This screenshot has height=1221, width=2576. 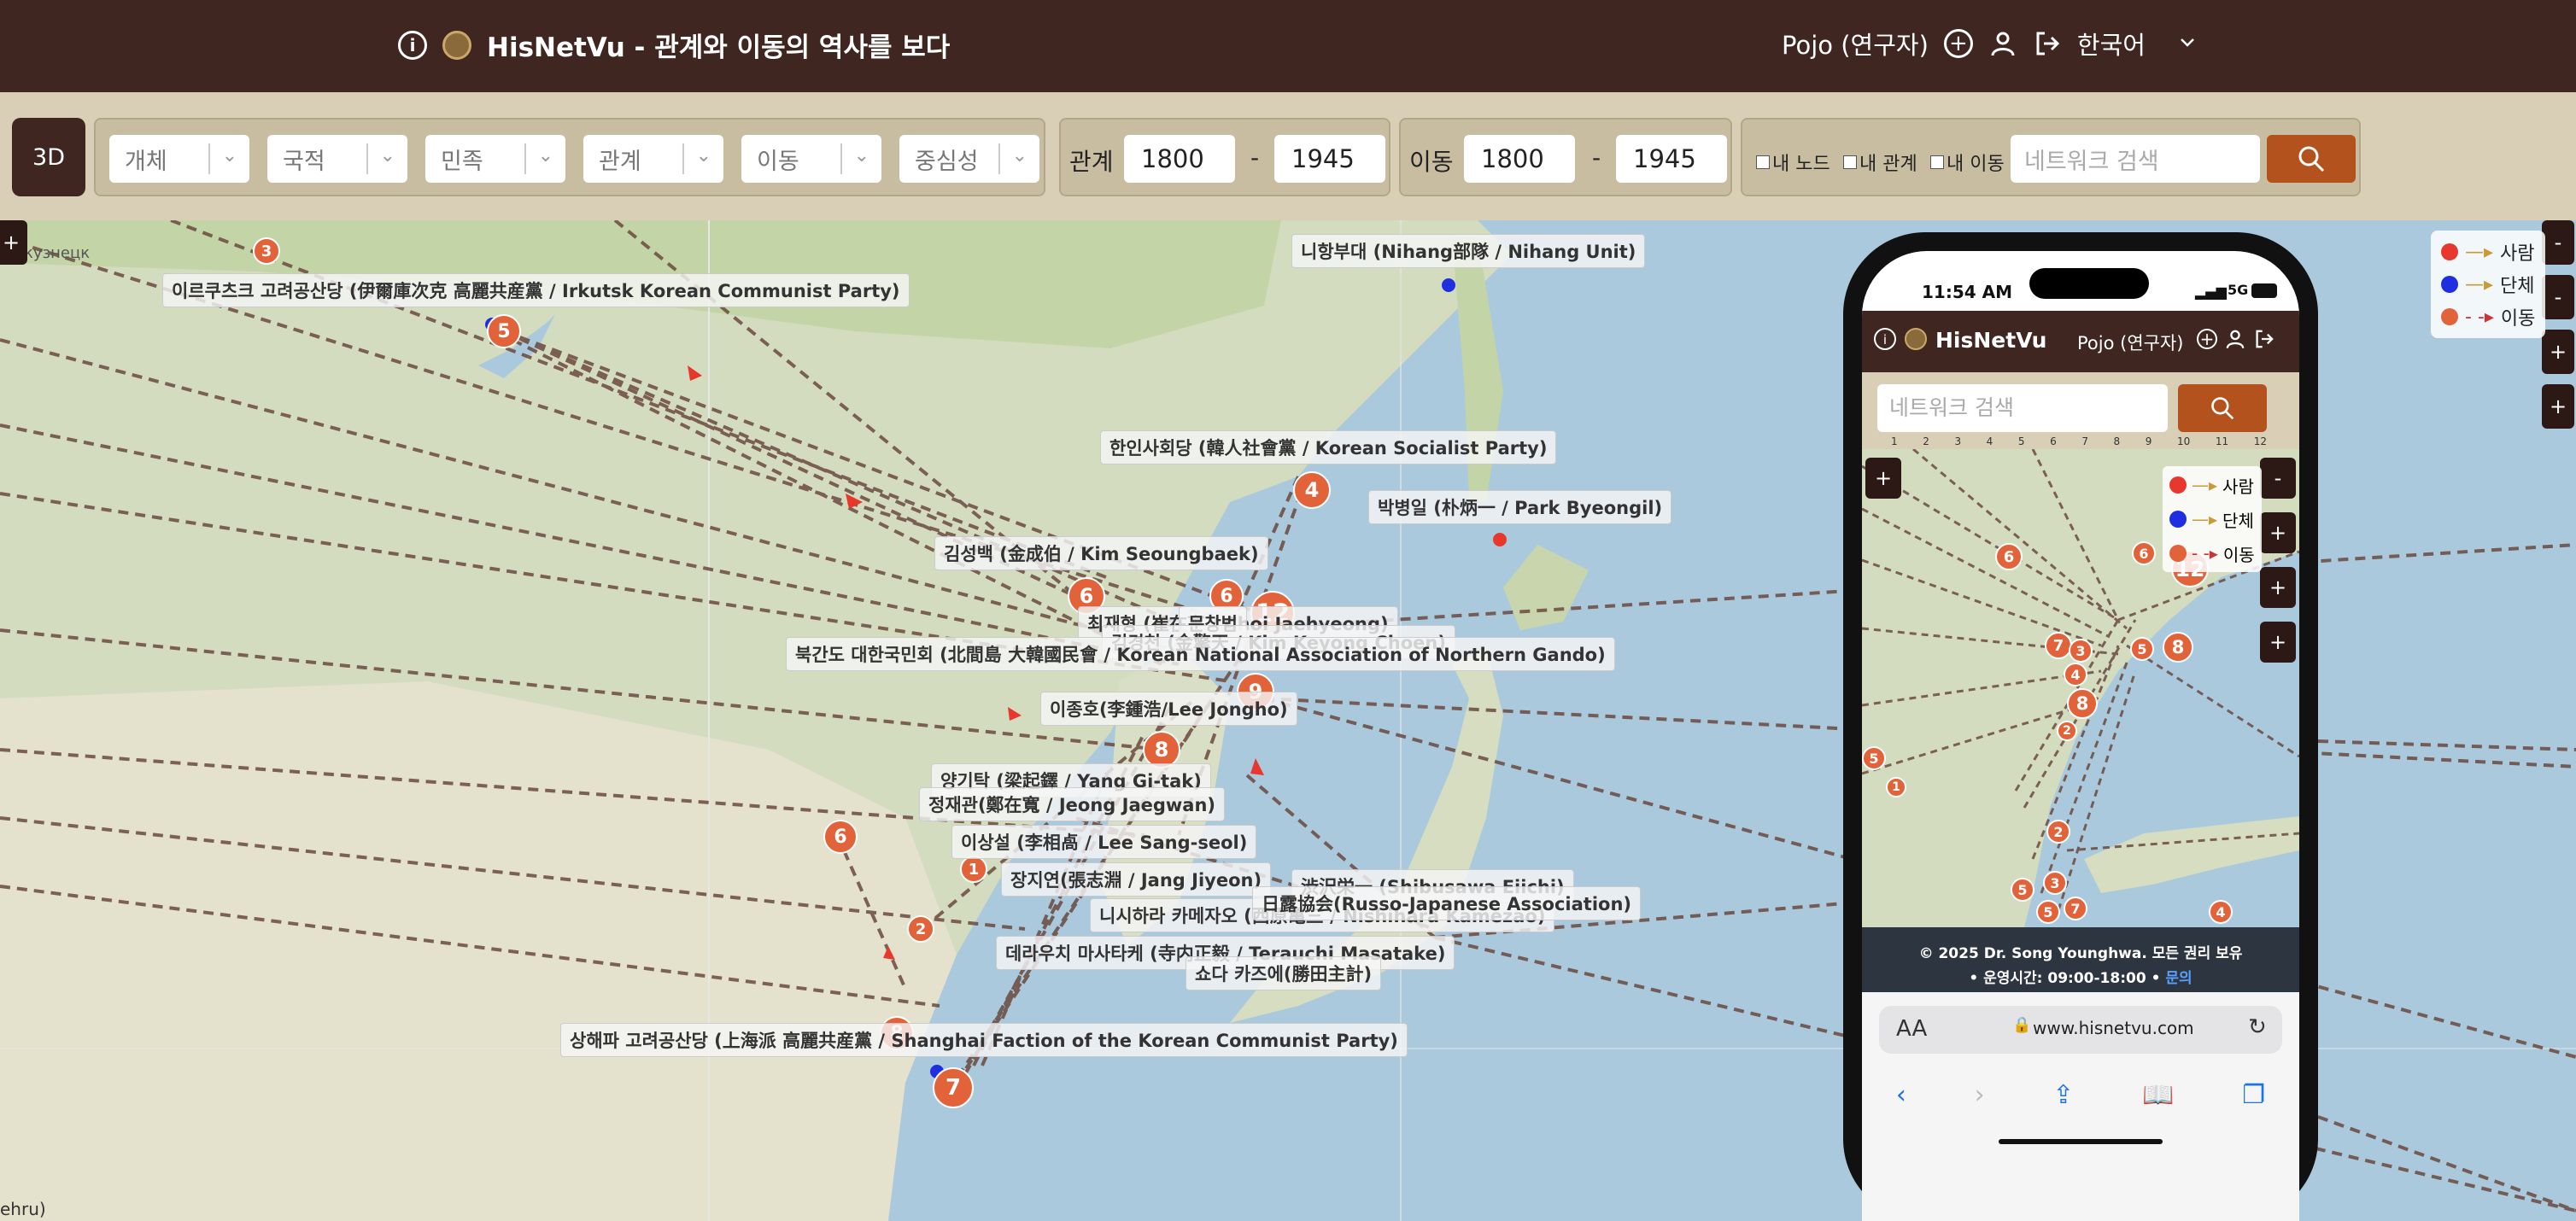 I want to click on cluster-marker: 7, so click(x=954, y=1087).